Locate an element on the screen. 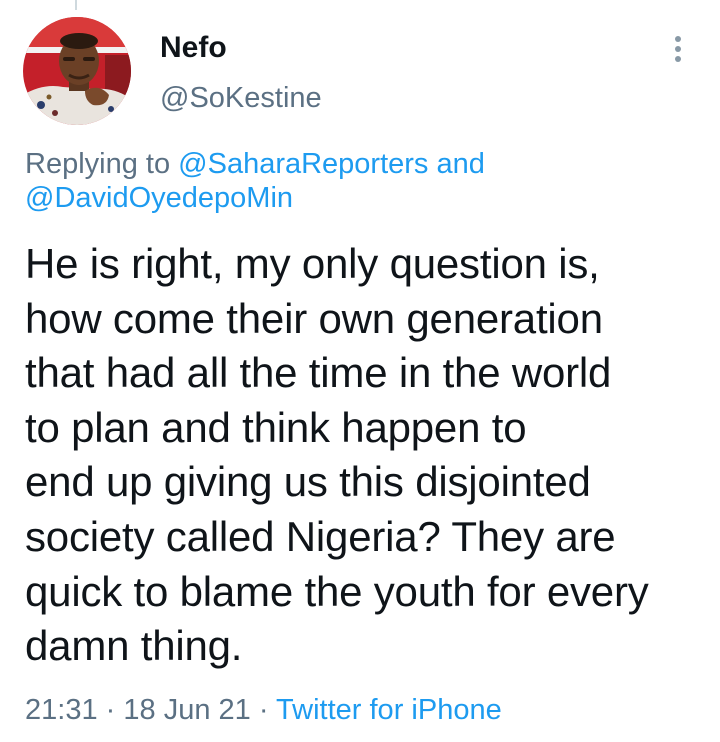 The image size is (720, 742). tweet-source-link: Twitter for iPhone is located at coordinates (389, 710).